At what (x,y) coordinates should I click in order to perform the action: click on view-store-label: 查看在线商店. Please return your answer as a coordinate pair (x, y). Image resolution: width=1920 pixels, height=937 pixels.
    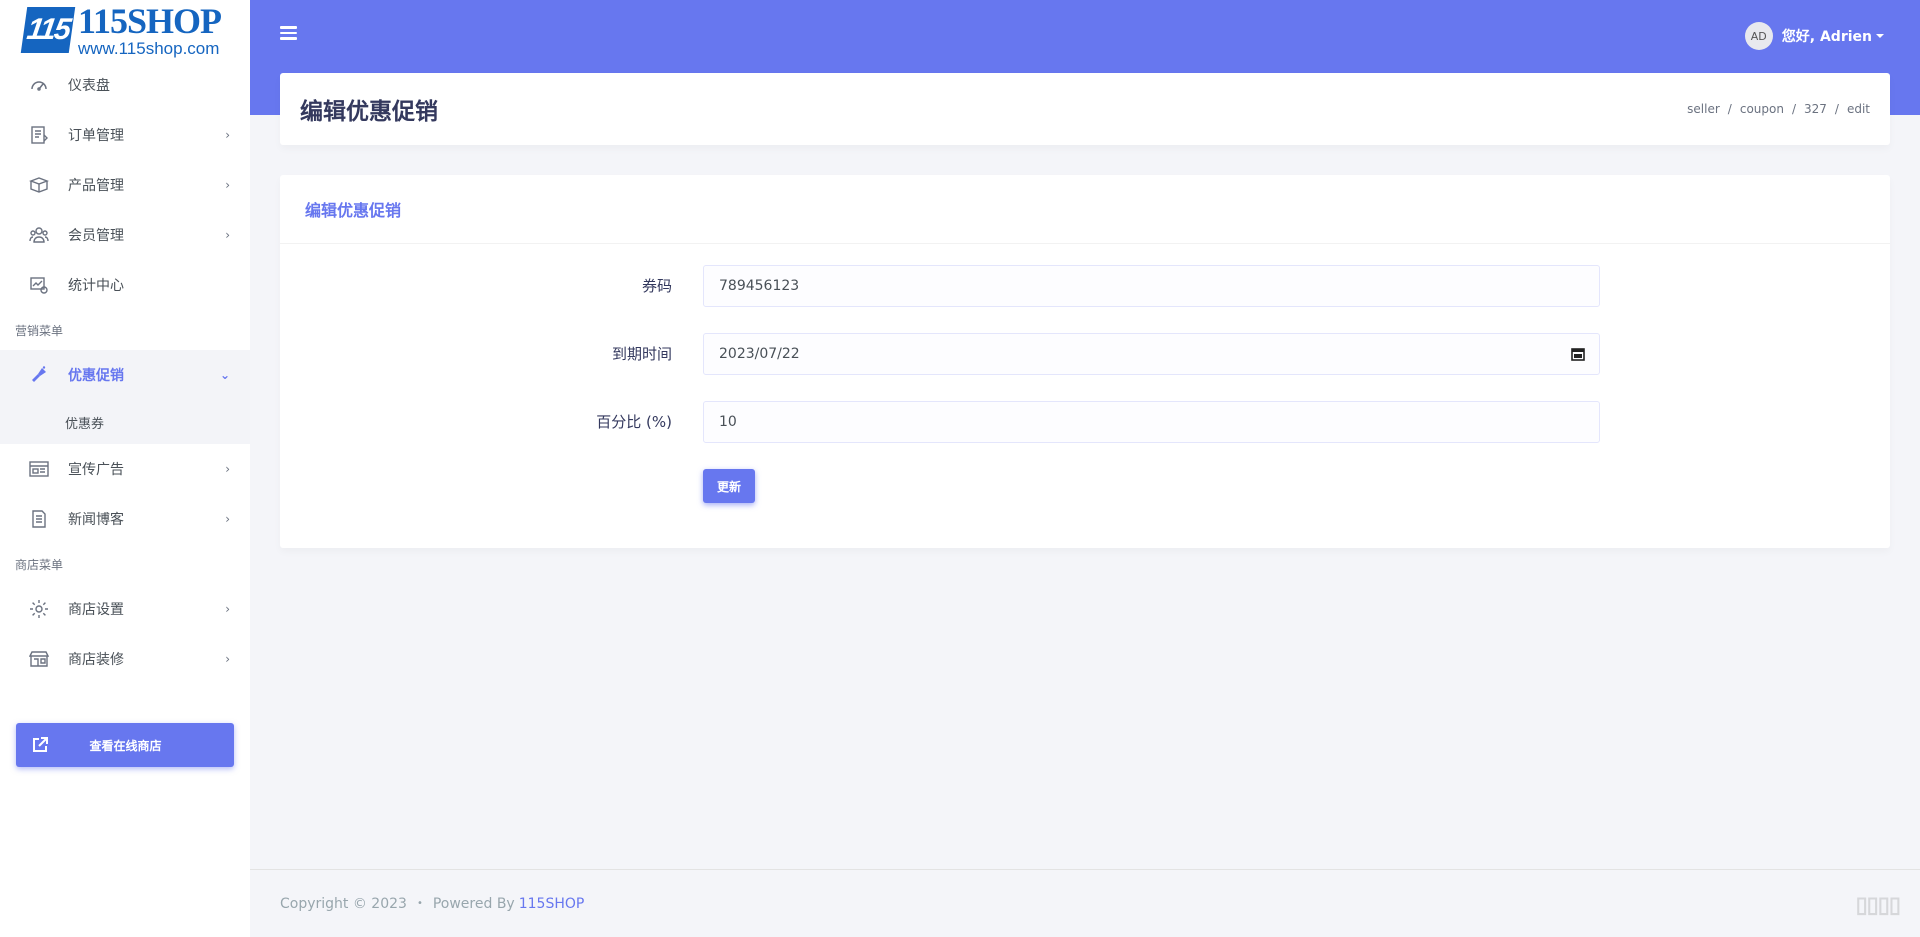
    Looking at the image, I should click on (125, 745).